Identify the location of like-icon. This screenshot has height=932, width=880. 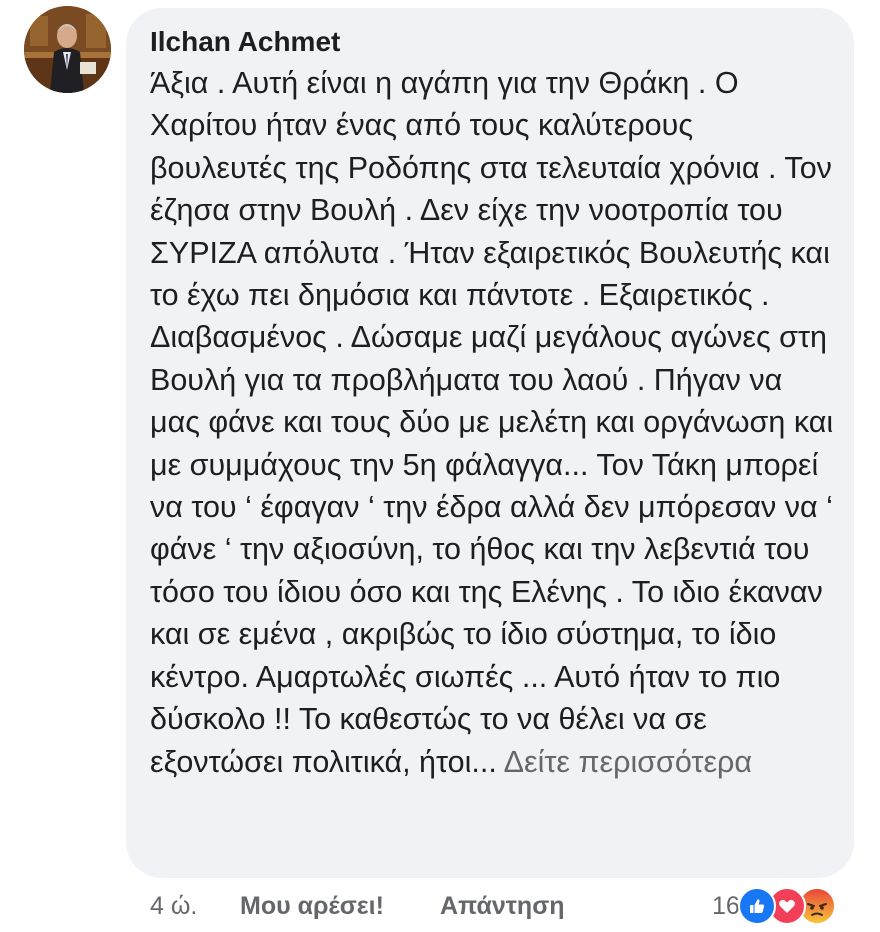
(756, 906).